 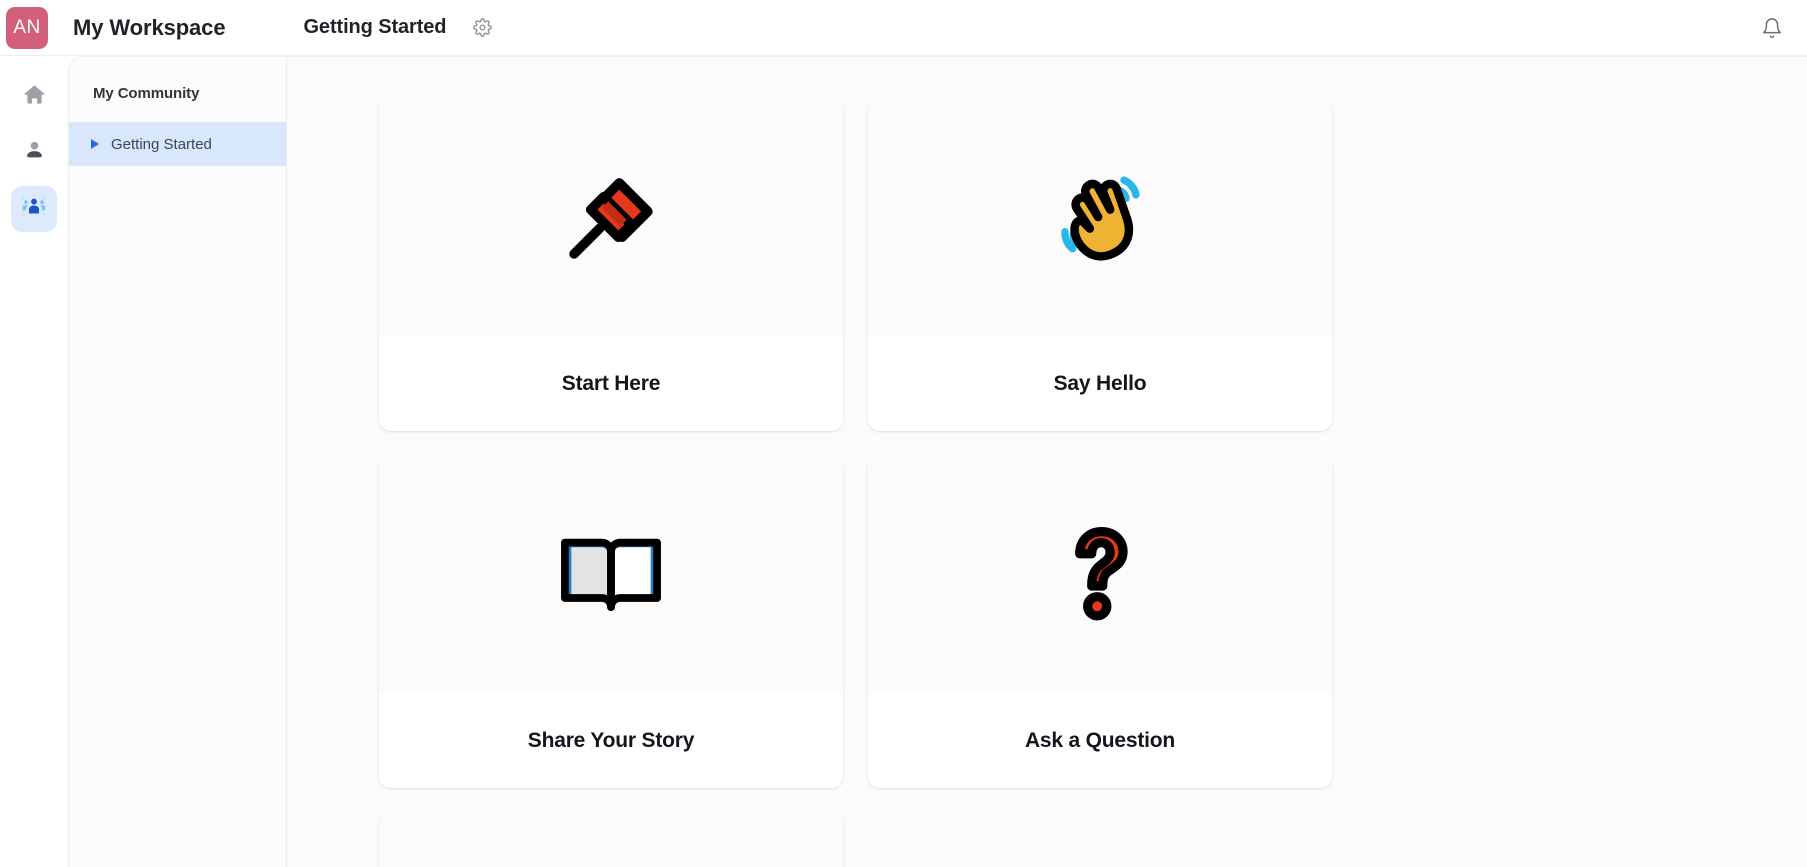 I want to click on red-question-mark-emoji, so click(x=1100, y=574).